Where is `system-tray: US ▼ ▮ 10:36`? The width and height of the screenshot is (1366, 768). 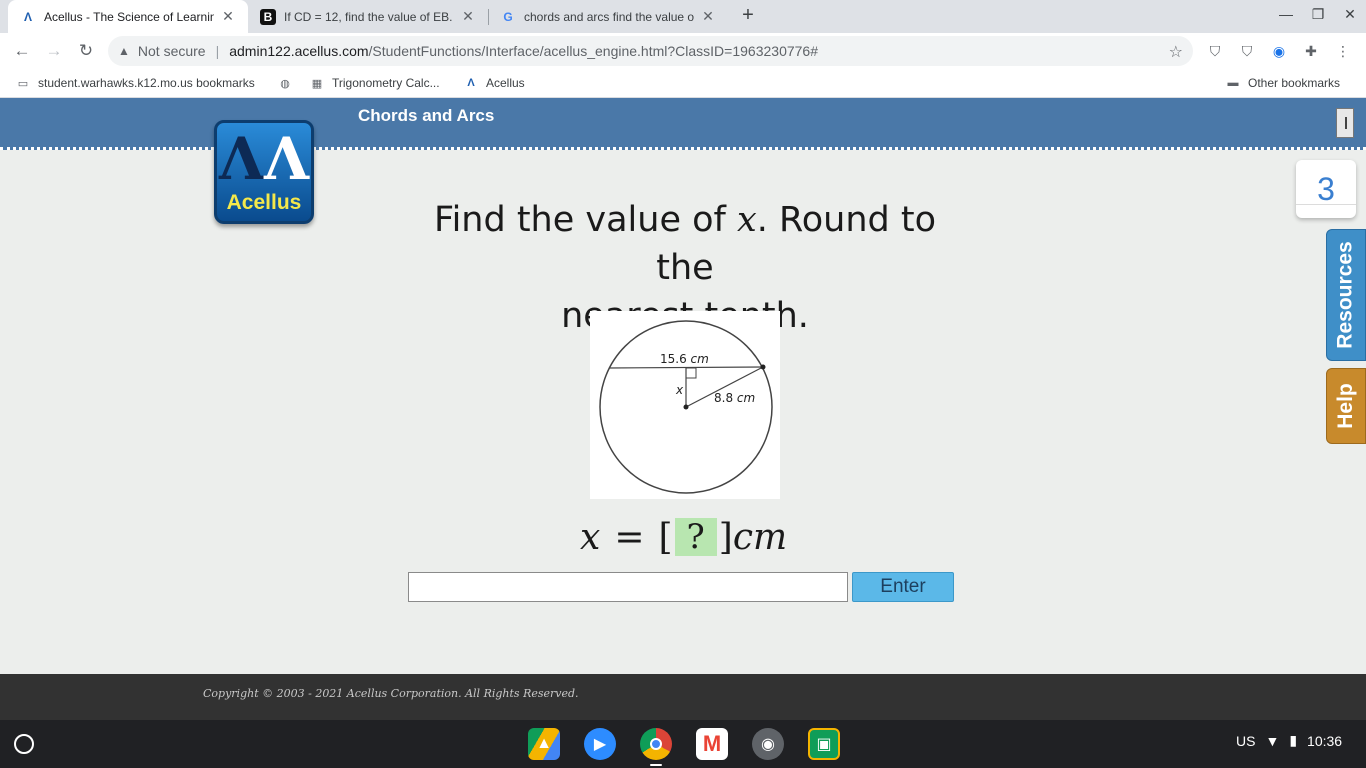
system-tray: US ▼ ▮ 10:36 is located at coordinates (1289, 740).